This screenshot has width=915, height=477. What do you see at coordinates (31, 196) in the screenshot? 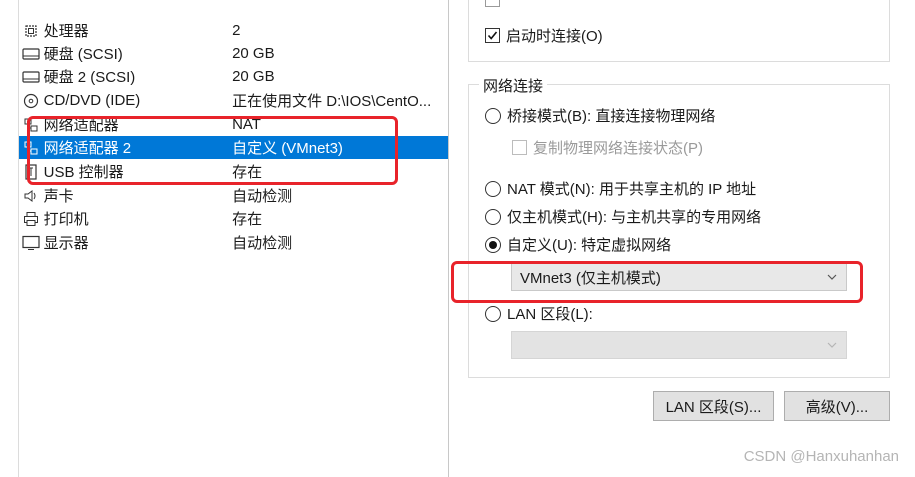
I see `speaker-icon` at bounding box center [31, 196].